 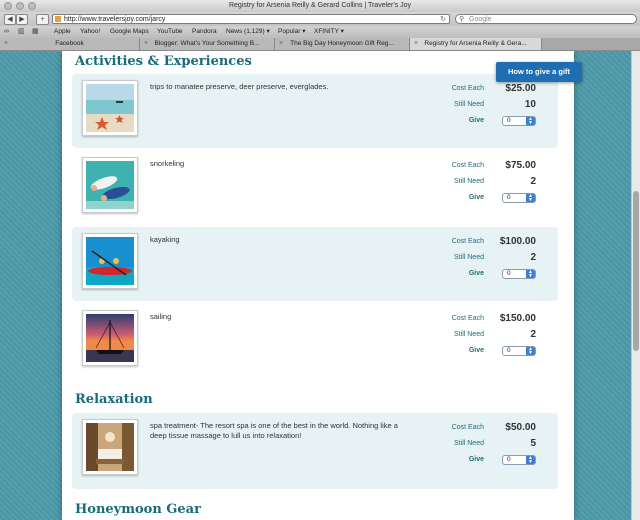 I want to click on reading-glasses-icon: ∞, so click(x=6, y=32).